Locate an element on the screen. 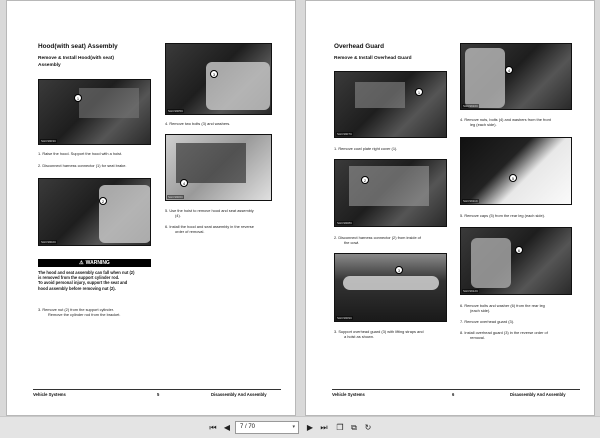 The image size is (600, 438). last-page-icon: ⏭ is located at coordinates (324, 427).